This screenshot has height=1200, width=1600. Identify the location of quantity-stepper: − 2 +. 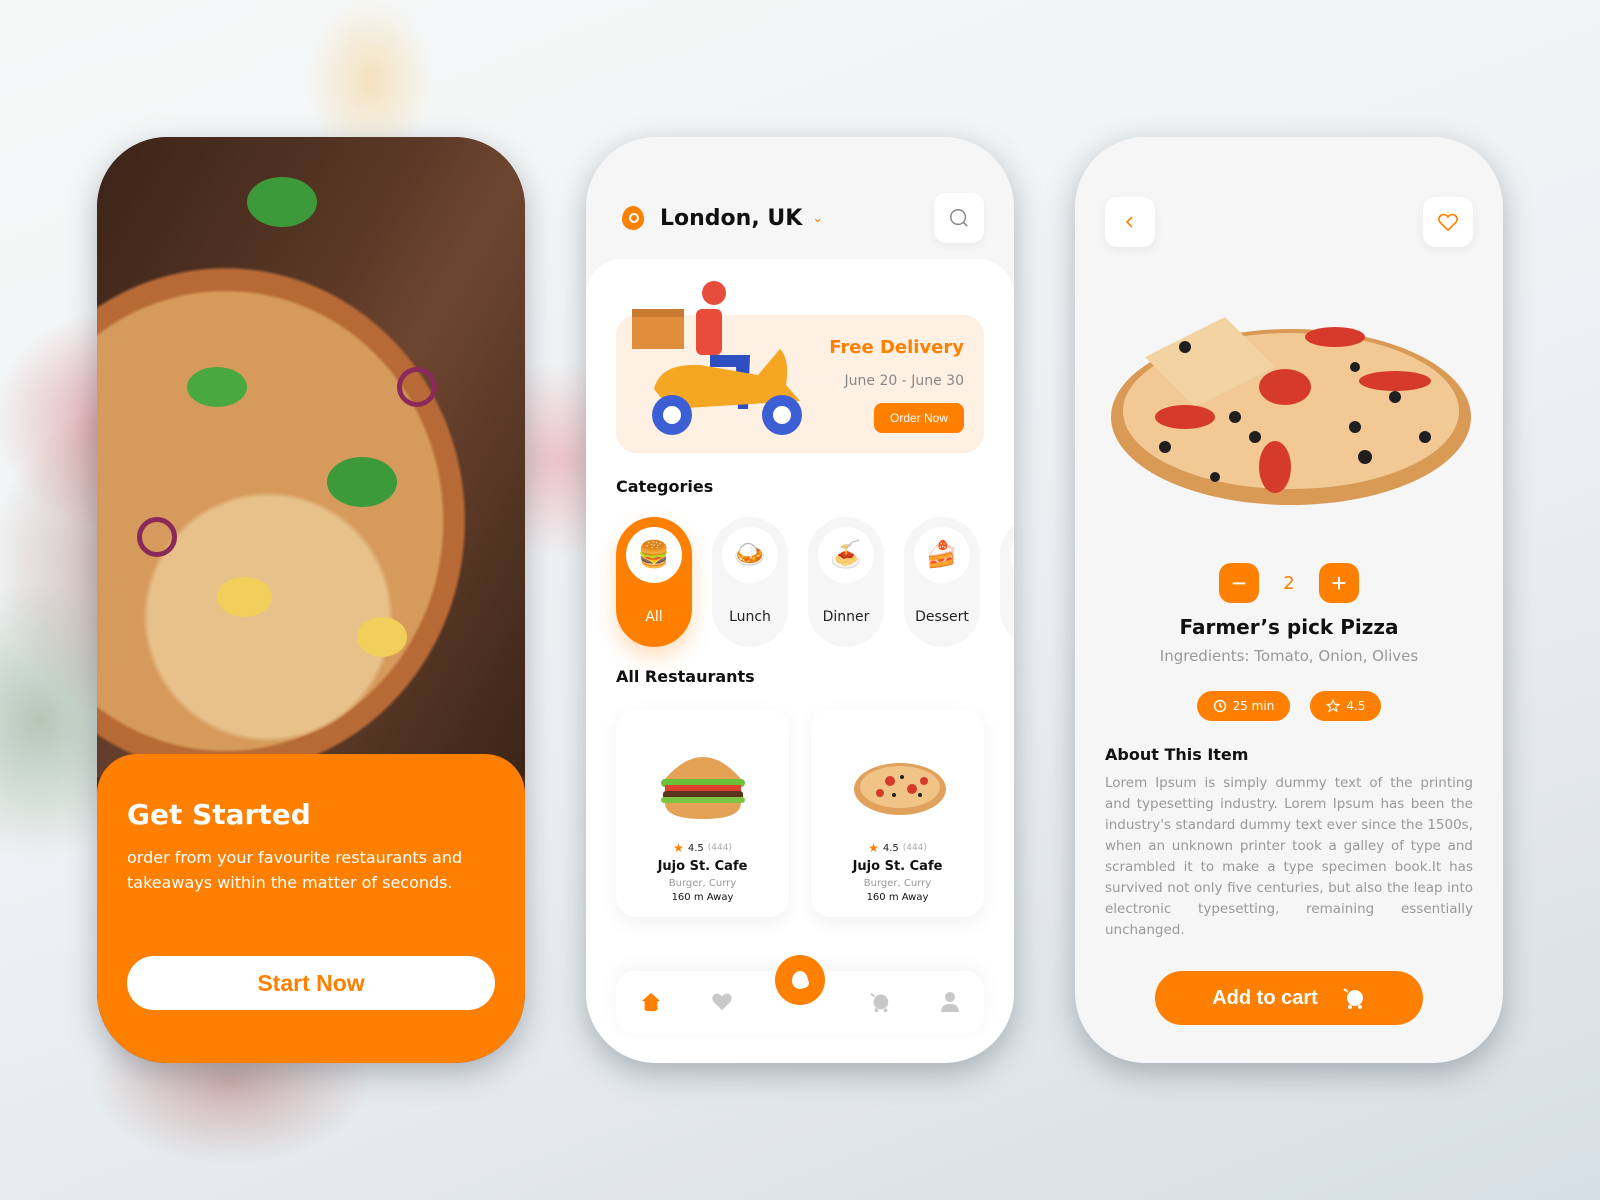
(1289, 583).